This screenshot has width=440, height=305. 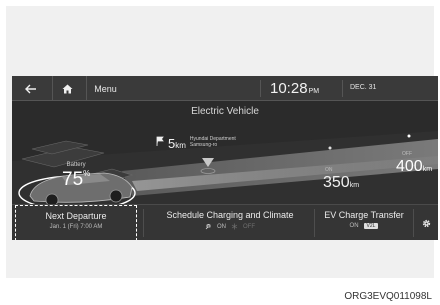 What do you see at coordinates (76, 216) in the screenshot?
I see `next-departure-title: Next Departure` at bounding box center [76, 216].